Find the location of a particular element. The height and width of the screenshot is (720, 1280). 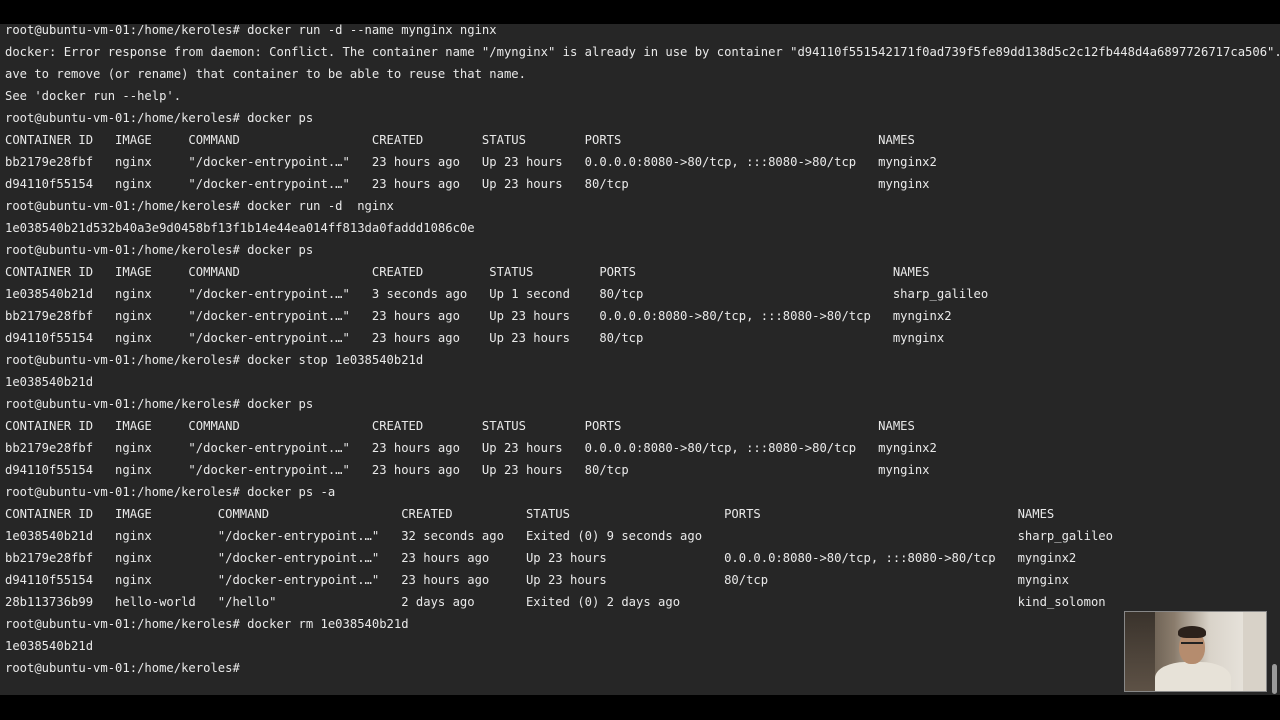

presenter-body is located at coordinates (1193, 676).